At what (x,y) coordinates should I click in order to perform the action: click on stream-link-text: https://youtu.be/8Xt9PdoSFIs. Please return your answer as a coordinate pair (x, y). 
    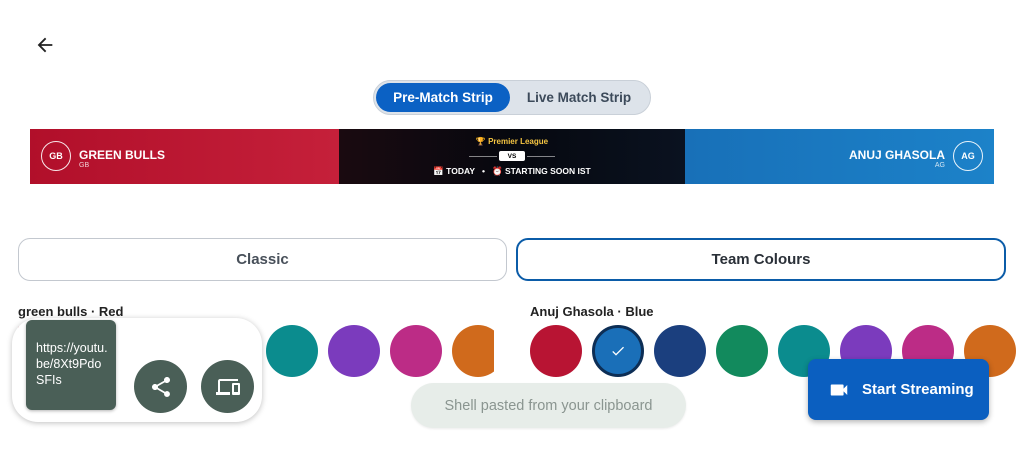
    Looking at the image, I should click on (72, 364).